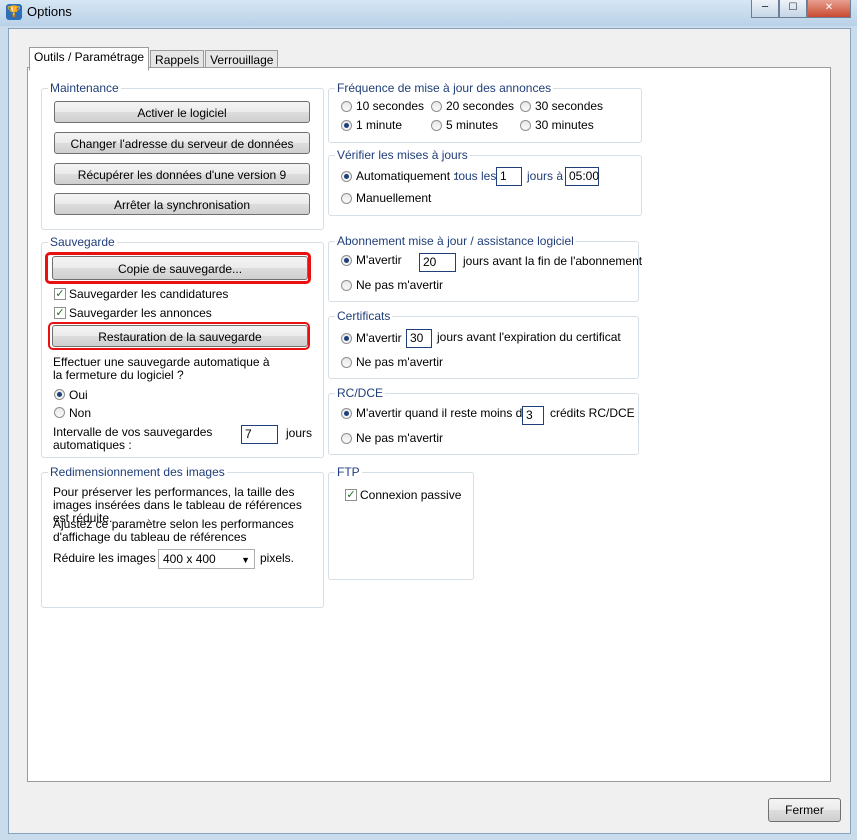  I want to click on candidatures-label: Sauvegarder les candidatures, so click(149, 294).